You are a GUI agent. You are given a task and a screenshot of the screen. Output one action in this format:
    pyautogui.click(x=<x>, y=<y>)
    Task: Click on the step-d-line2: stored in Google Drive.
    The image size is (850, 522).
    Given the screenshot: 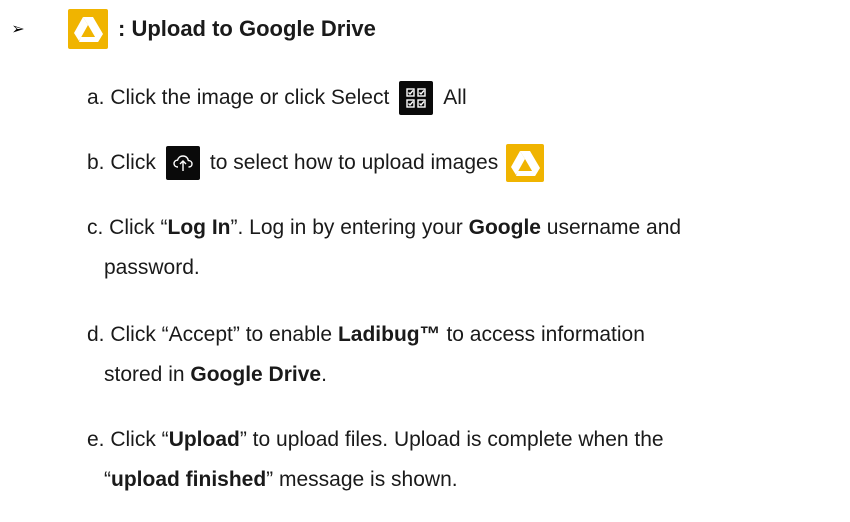 What is the action you would take?
    pyautogui.click(x=215, y=374)
    